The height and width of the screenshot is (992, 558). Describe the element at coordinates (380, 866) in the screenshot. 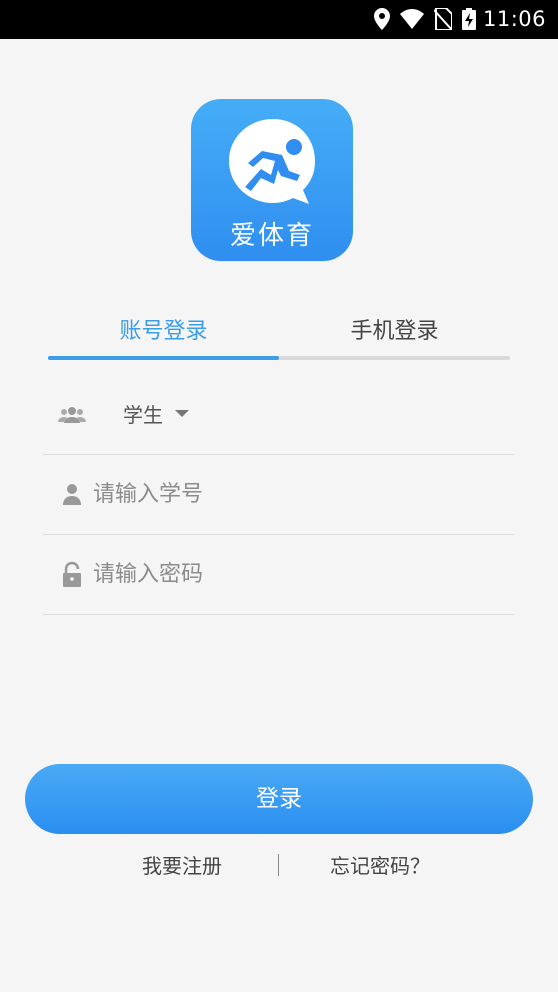

I see `forgot-password-link: 忘记密码？` at that location.